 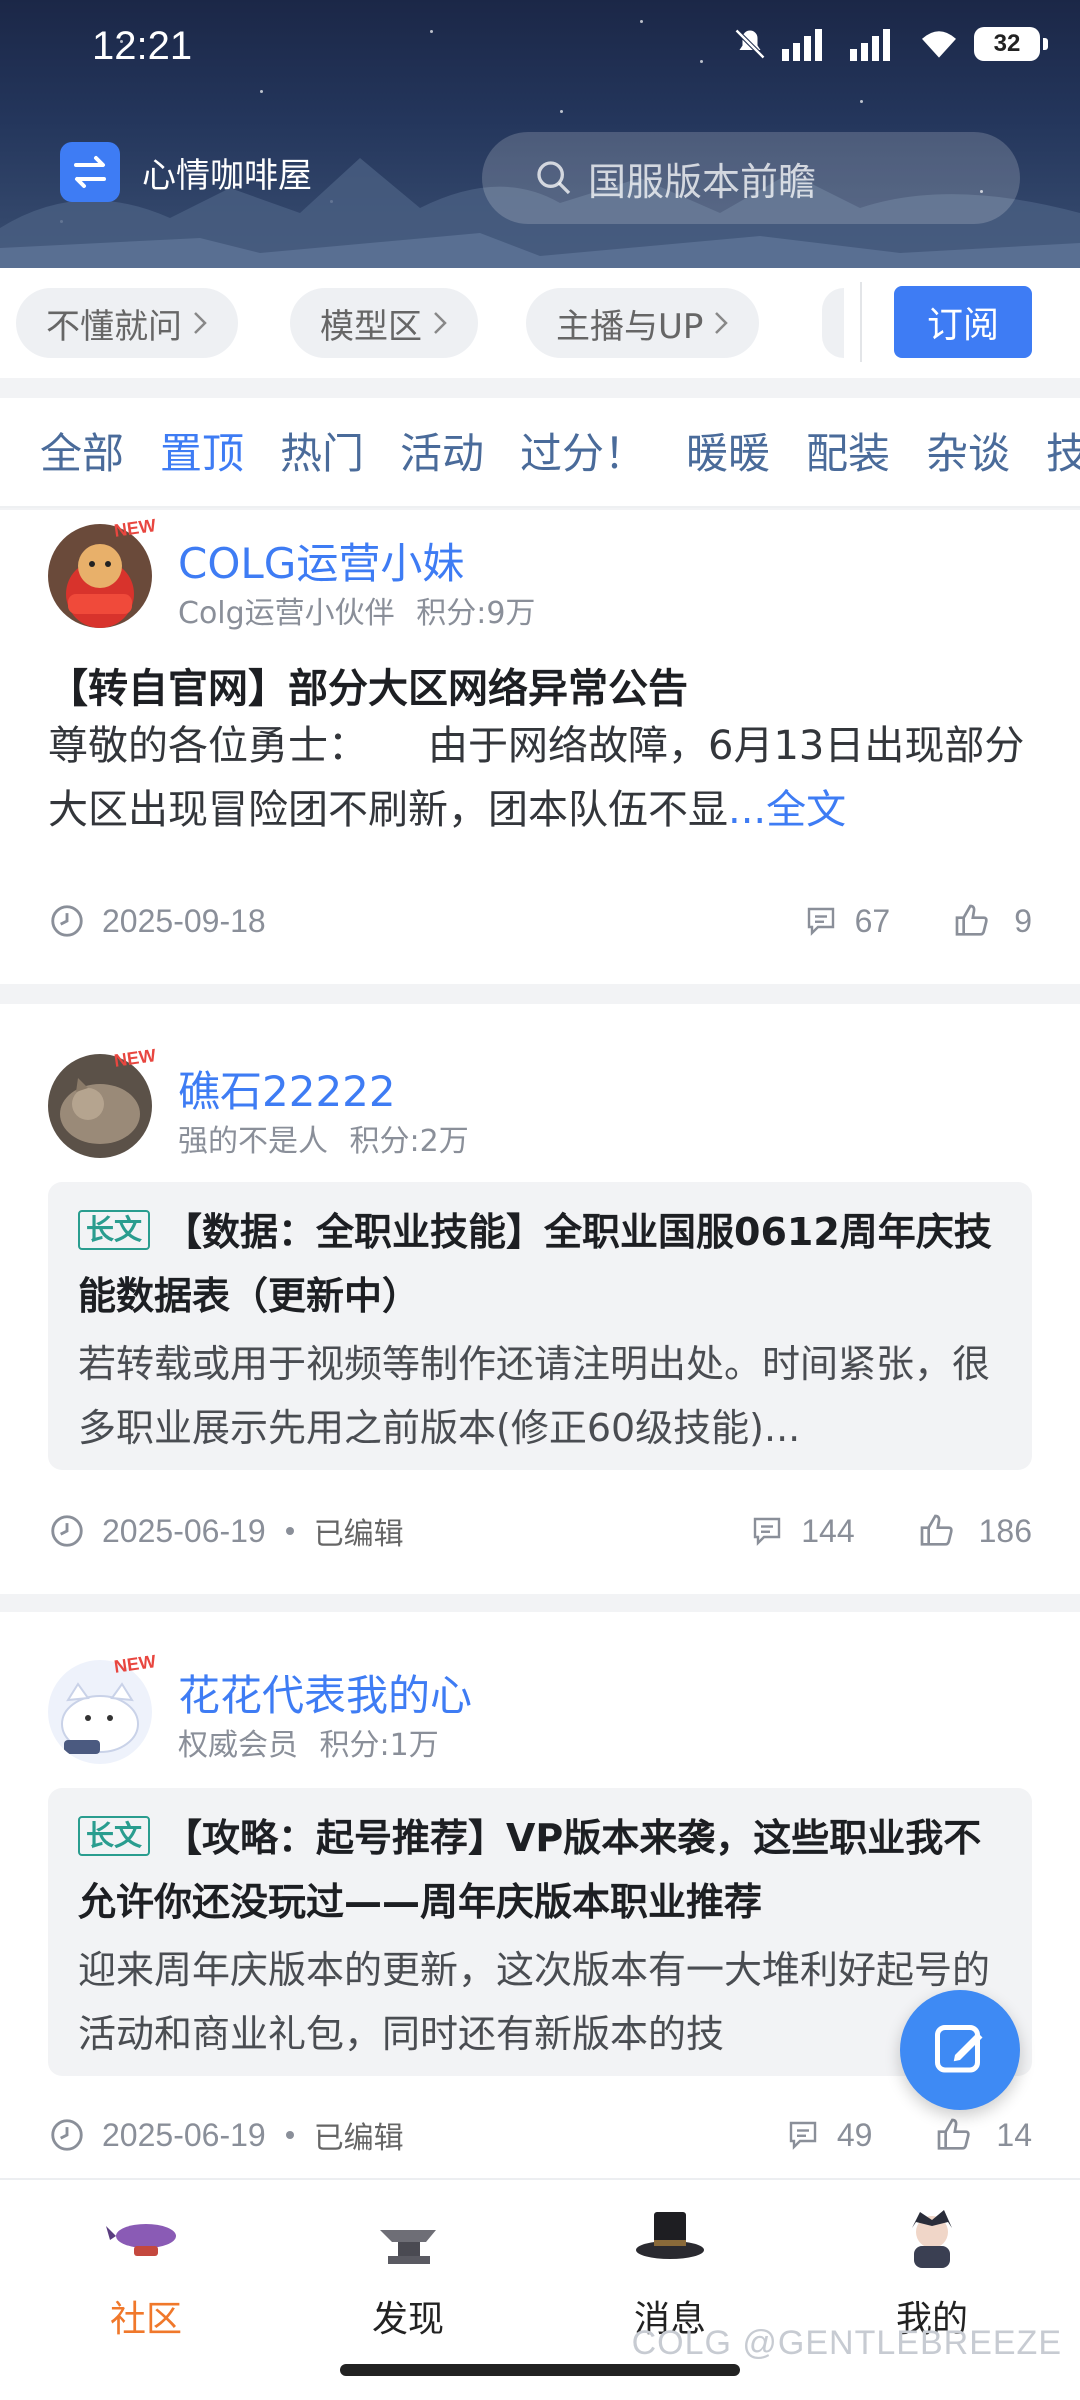 What do you see at coordinates (530, 1870) in the screenshot?
I see `post-title-text: 【攻略：起号推荐】VP版本来袭，这些职业我不允许你还没玩过——周年庆版本职业推荐` at bounding box center [530, 1870].